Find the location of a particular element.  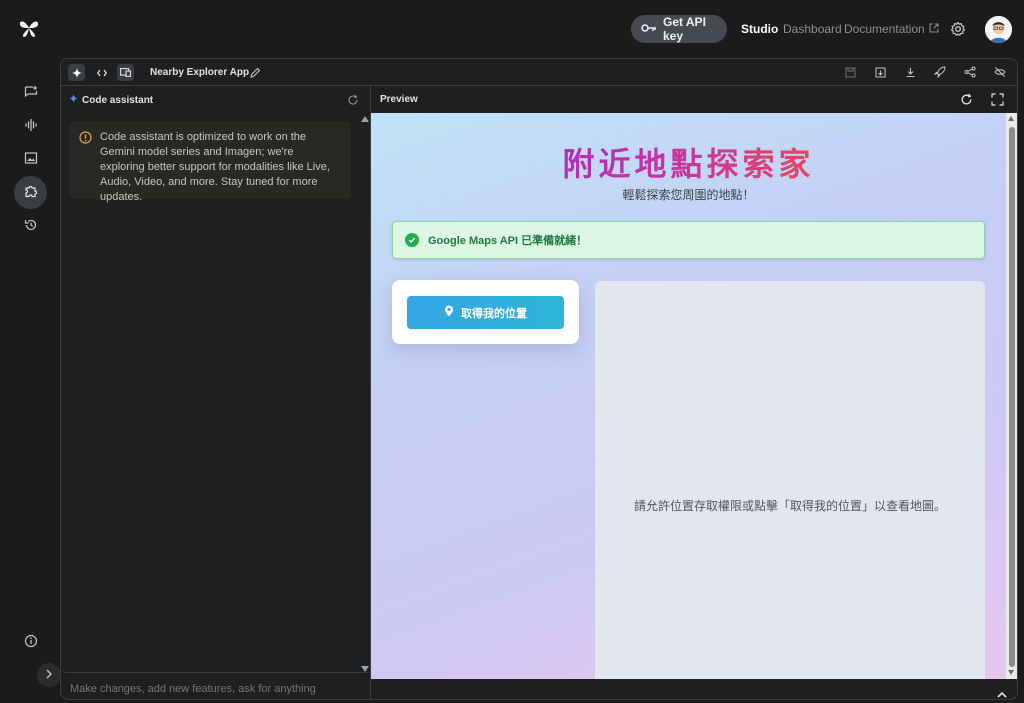

chat-composer is located at coordinates (216, 685).